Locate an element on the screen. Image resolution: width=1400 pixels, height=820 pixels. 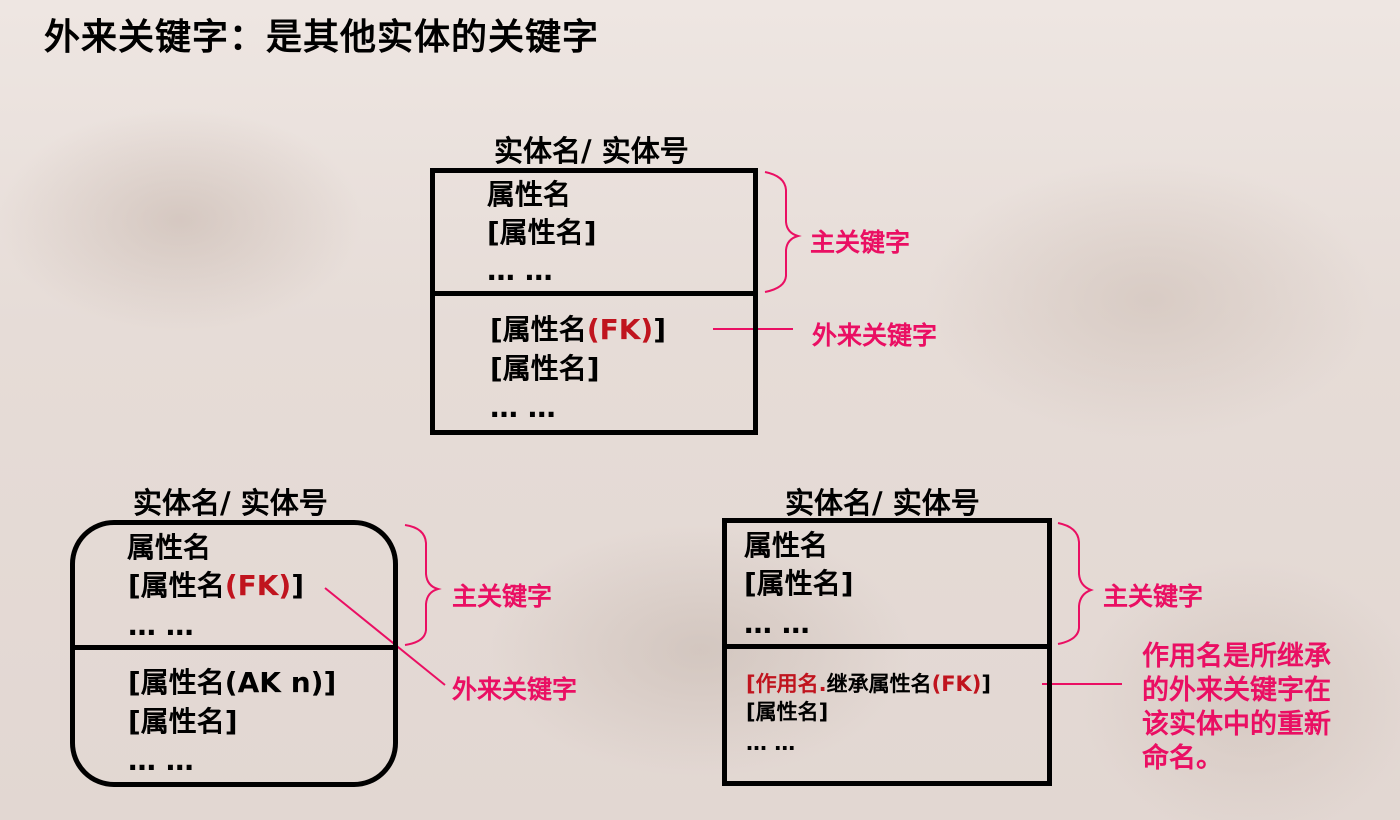
pk-brace-top is located at coordinates (783, 232).